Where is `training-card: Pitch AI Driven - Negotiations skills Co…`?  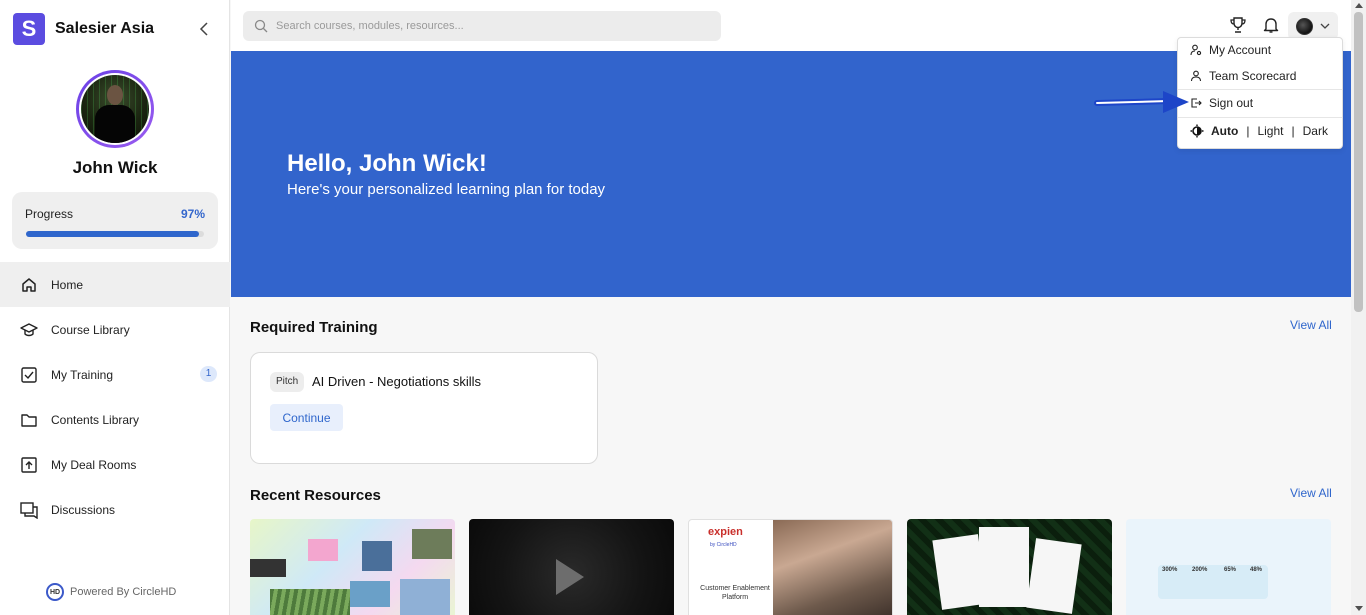 training-card: Pitch AI Driven - Negotiations skills Co… is located at coordinates (424, 408).